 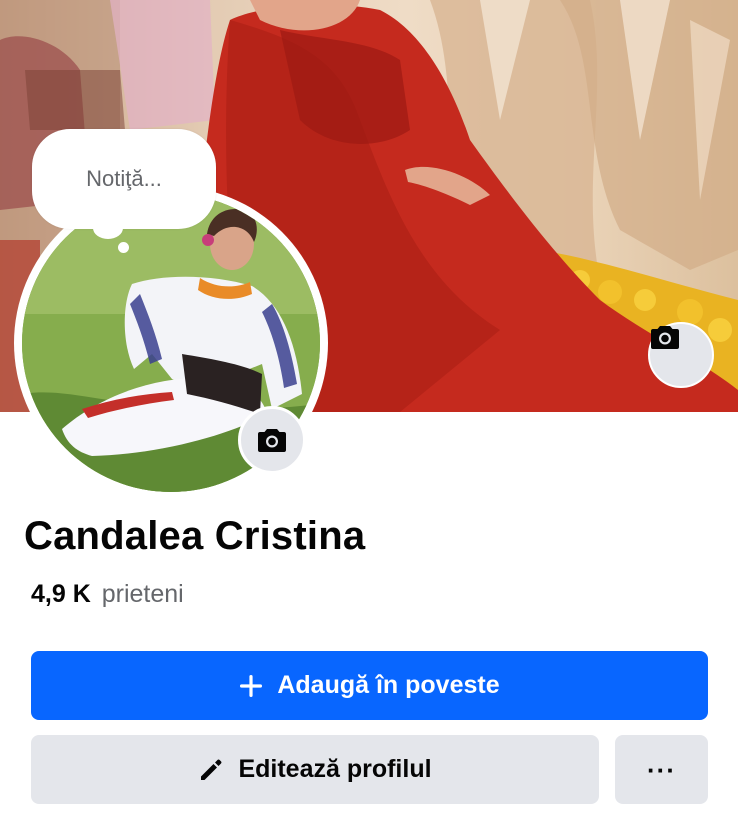 What do you see at coordinates (195, 536) in the screenshot?
I see `profile-name: Candalea Cristina` at bounding box center [195, 536].